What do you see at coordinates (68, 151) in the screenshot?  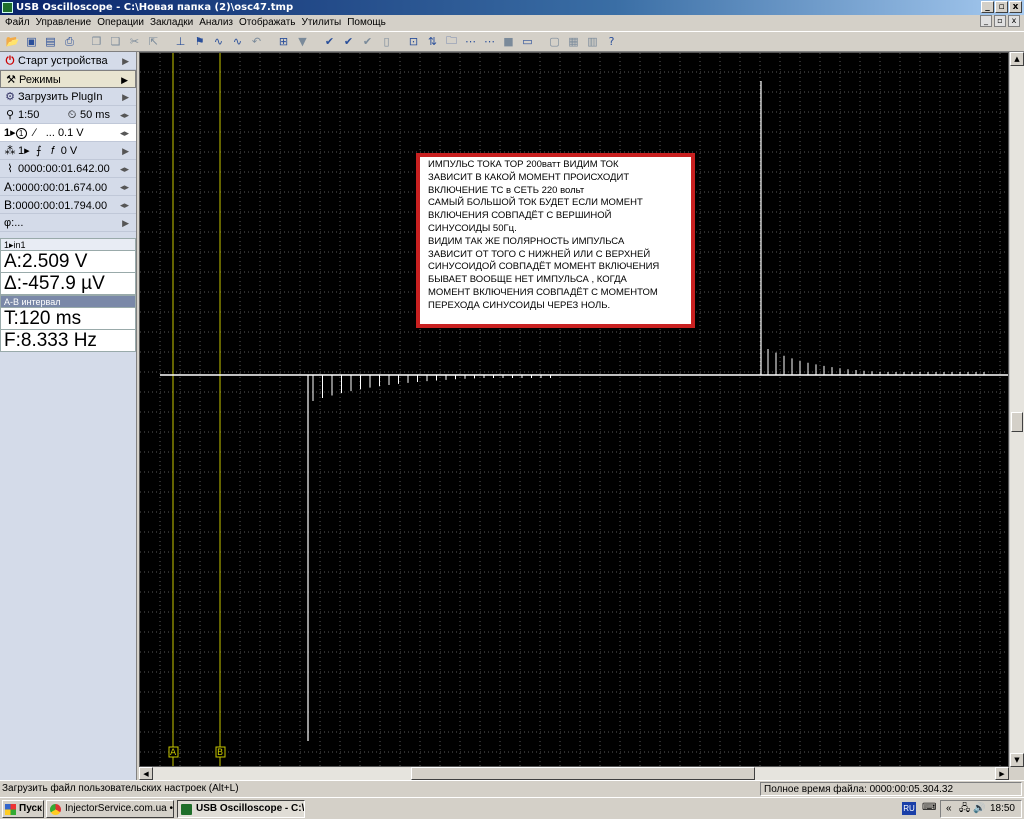 I see `trigger-row: ⁂ 1▸ ⨍ 𝑓 0 V ▶` at bounding box center [68, 151].